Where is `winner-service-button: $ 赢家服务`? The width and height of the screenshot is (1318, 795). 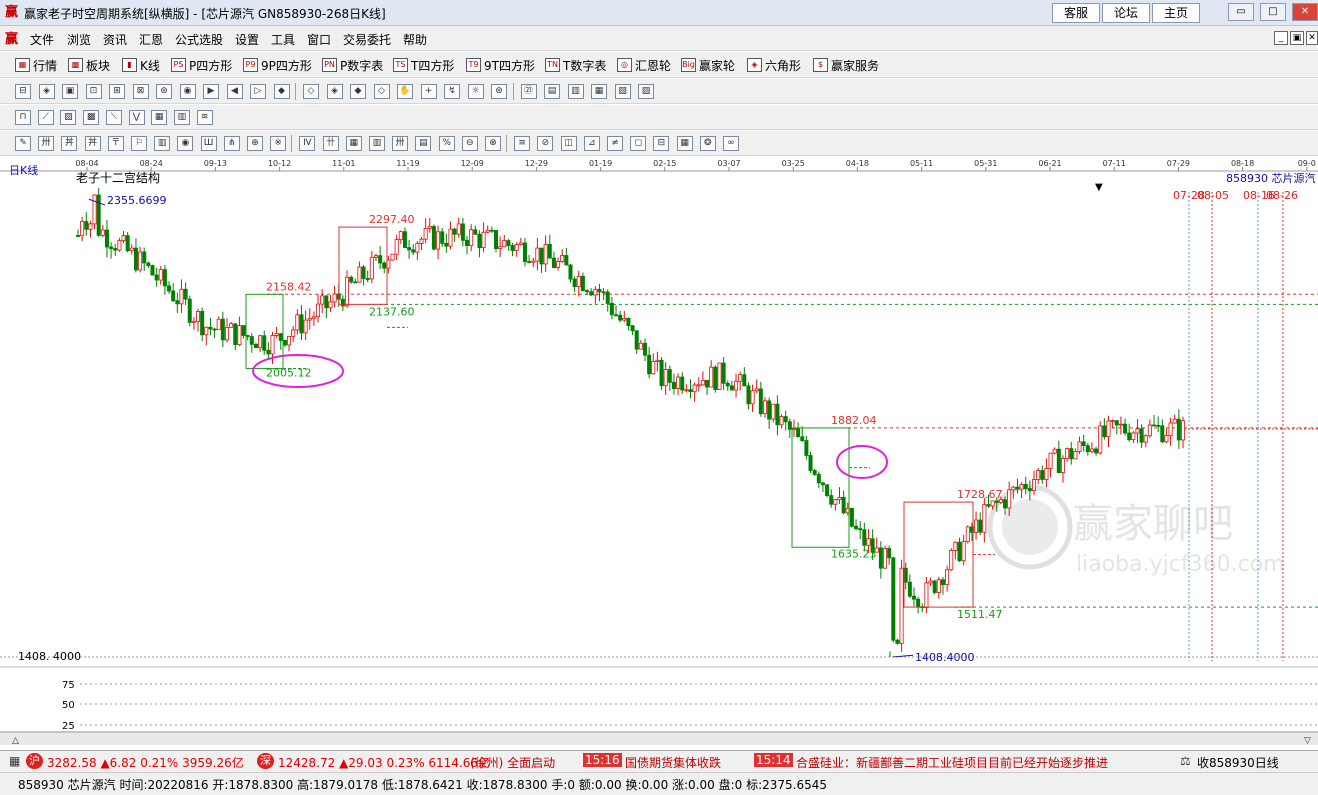
winner-service-button: $ 赢家服务 is located at coordinates (846, 65).